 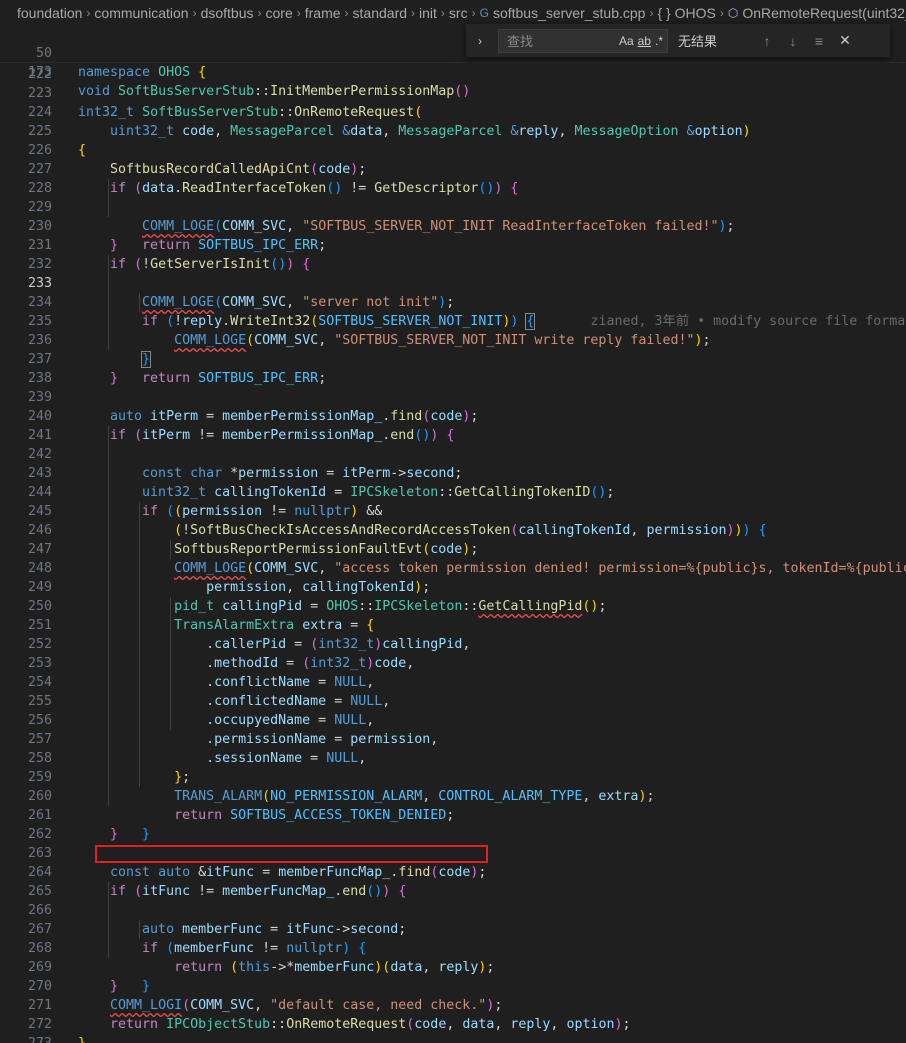 What do you see at coordinates (428, 13) in the screenshot?
I see `breadcrumb-item: init` at bounding box center [428, 13].